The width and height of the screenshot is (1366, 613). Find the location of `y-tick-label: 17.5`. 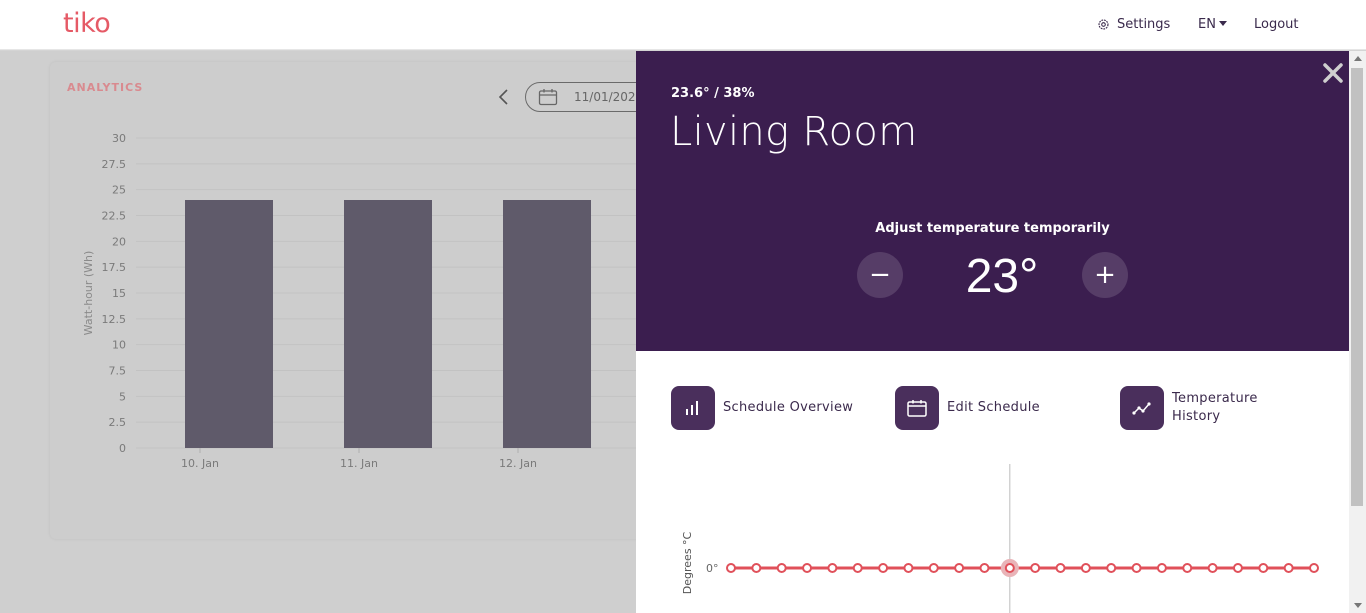

y-tick-label: 17.5 is located at coordinates (114, 267).